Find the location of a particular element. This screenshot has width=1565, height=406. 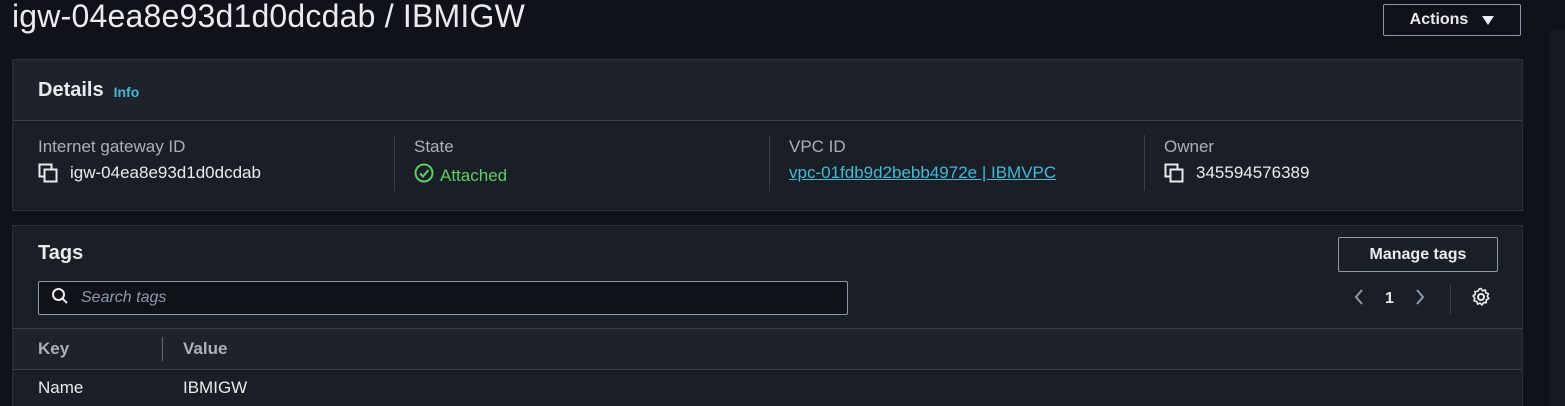

column-header-value: Value is located at coordinates (205, 349).